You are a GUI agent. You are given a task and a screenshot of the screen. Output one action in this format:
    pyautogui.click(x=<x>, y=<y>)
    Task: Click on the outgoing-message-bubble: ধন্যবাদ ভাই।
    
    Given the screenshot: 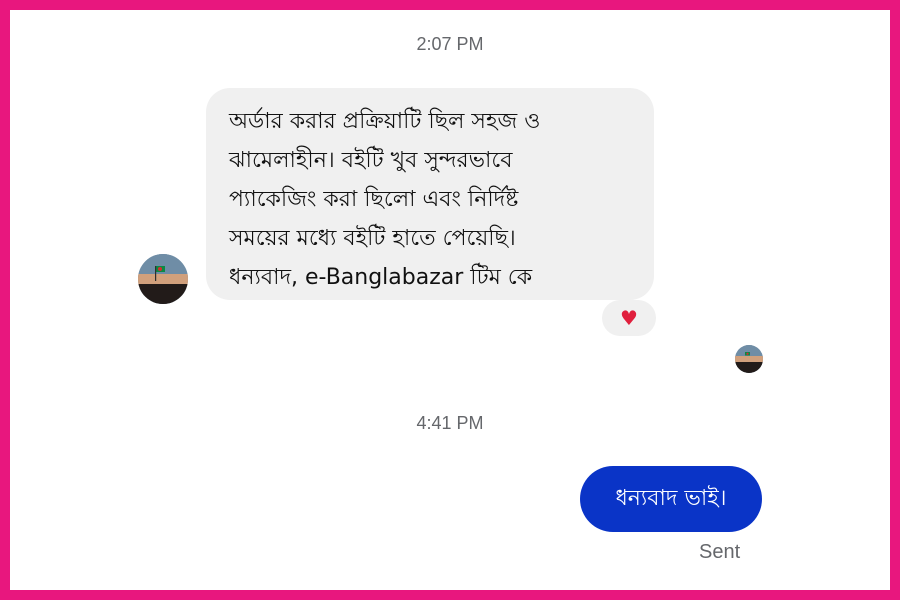 What is the action you would take?
    pyautogui.click(x=671, y=499)
    